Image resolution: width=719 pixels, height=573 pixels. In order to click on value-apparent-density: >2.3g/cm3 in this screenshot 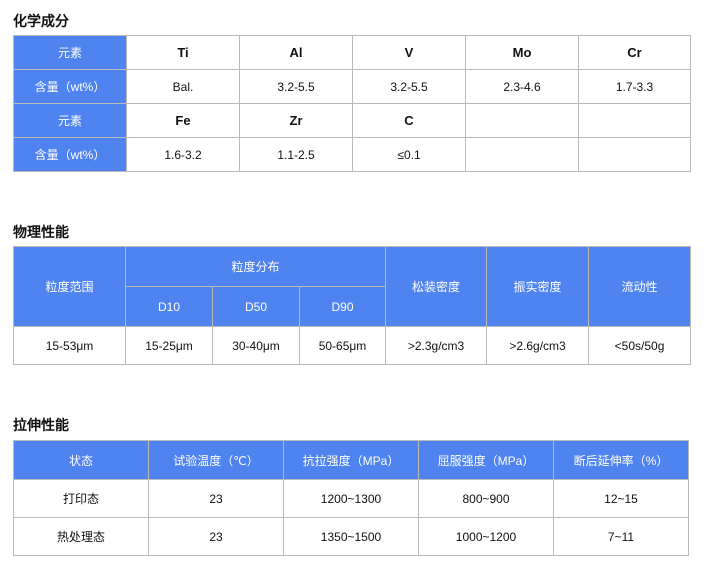, I will do `click(436, 345)`.